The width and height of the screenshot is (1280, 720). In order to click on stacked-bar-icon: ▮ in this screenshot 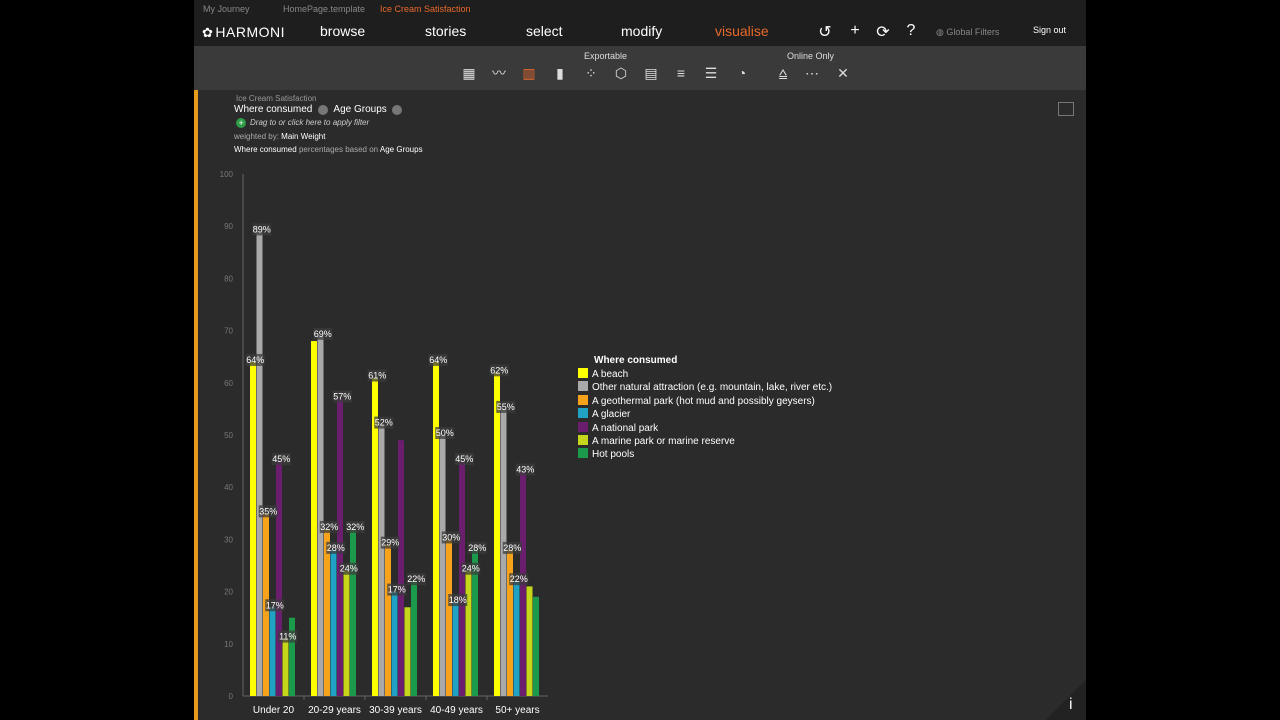, I will do `click(560, 73)`.